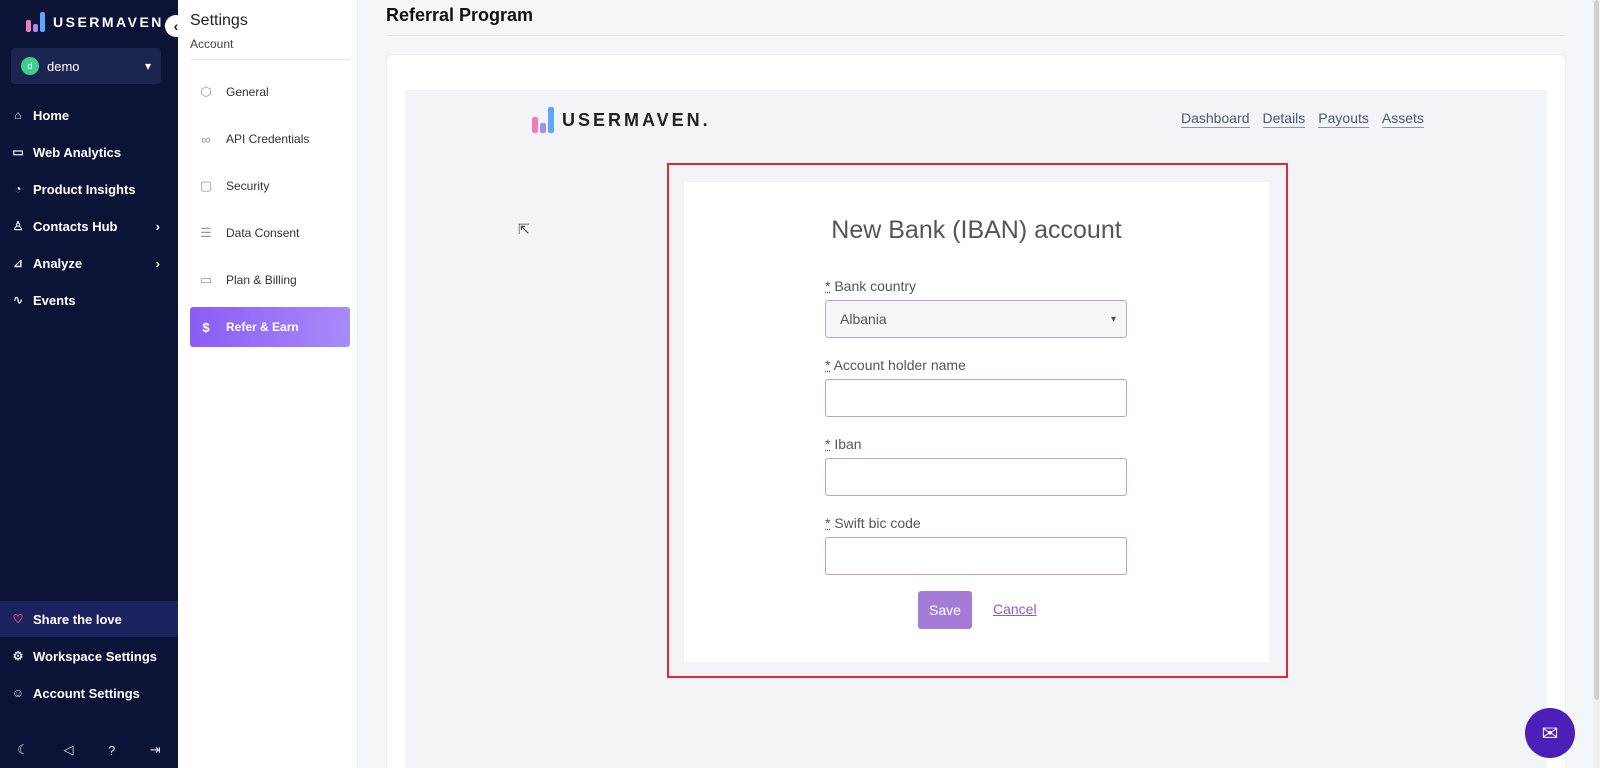  Describe the element at coordinates (262, 327) in the screenshot. I see `settings-item-label: Refer & Earn` at that location.